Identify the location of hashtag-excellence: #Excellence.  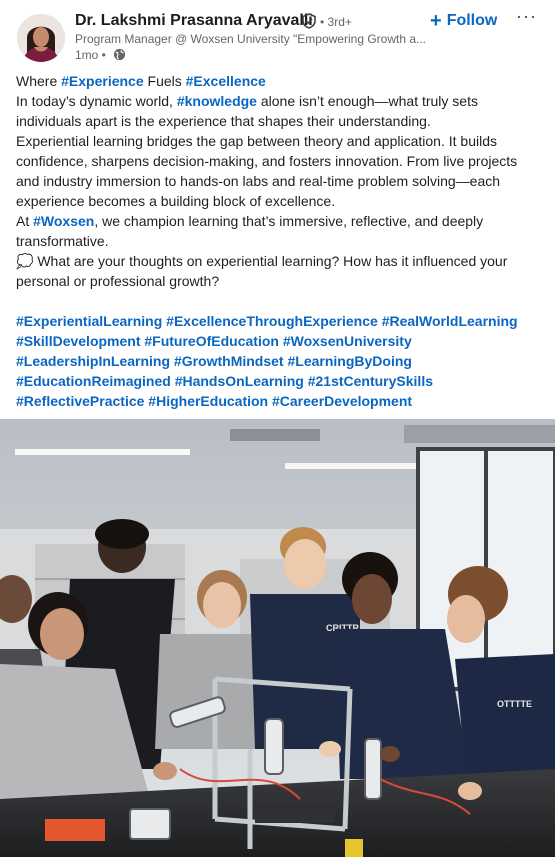
(226, 81).